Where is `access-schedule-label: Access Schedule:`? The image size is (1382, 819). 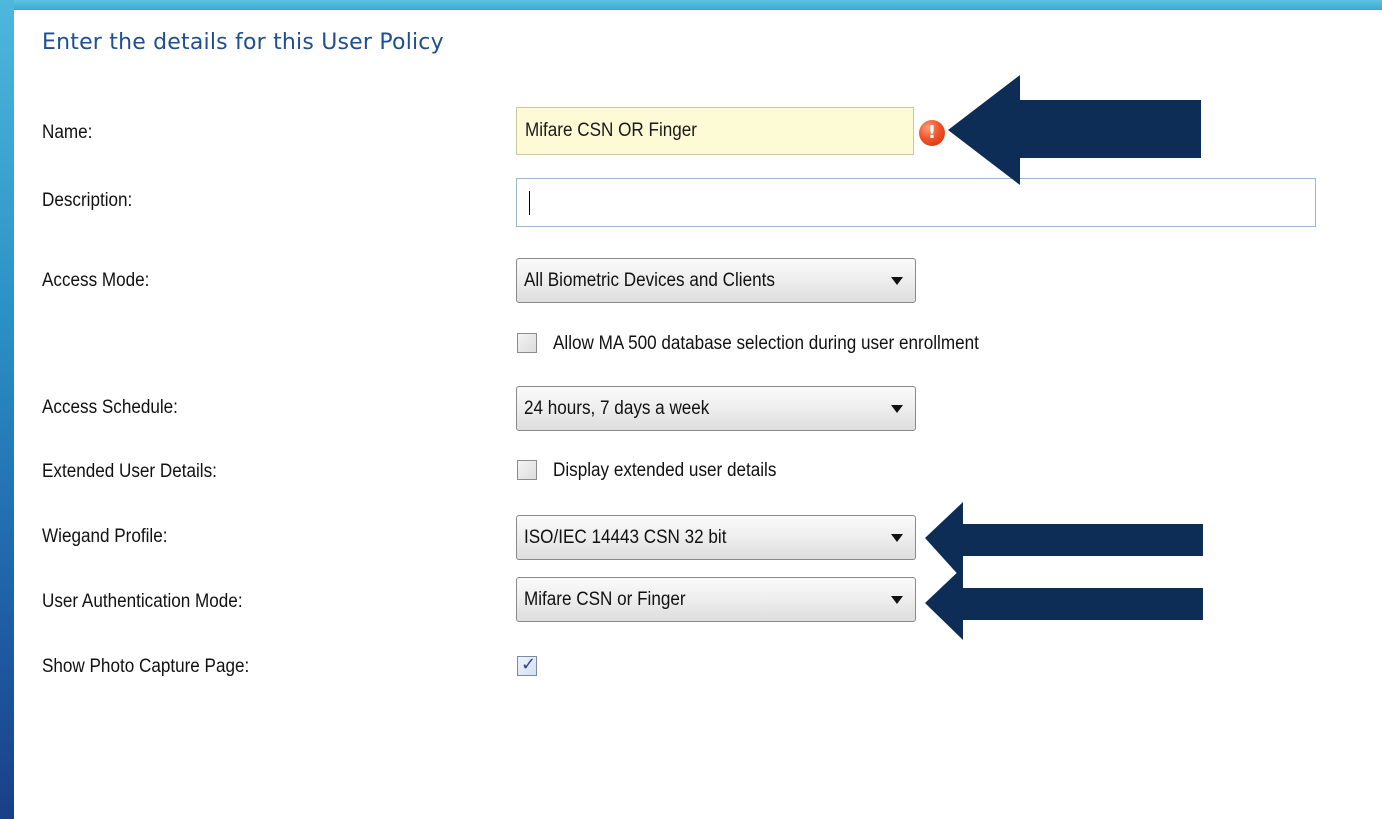 access-schedule-label: Access Schedule: is located at coordinates (110, 407).